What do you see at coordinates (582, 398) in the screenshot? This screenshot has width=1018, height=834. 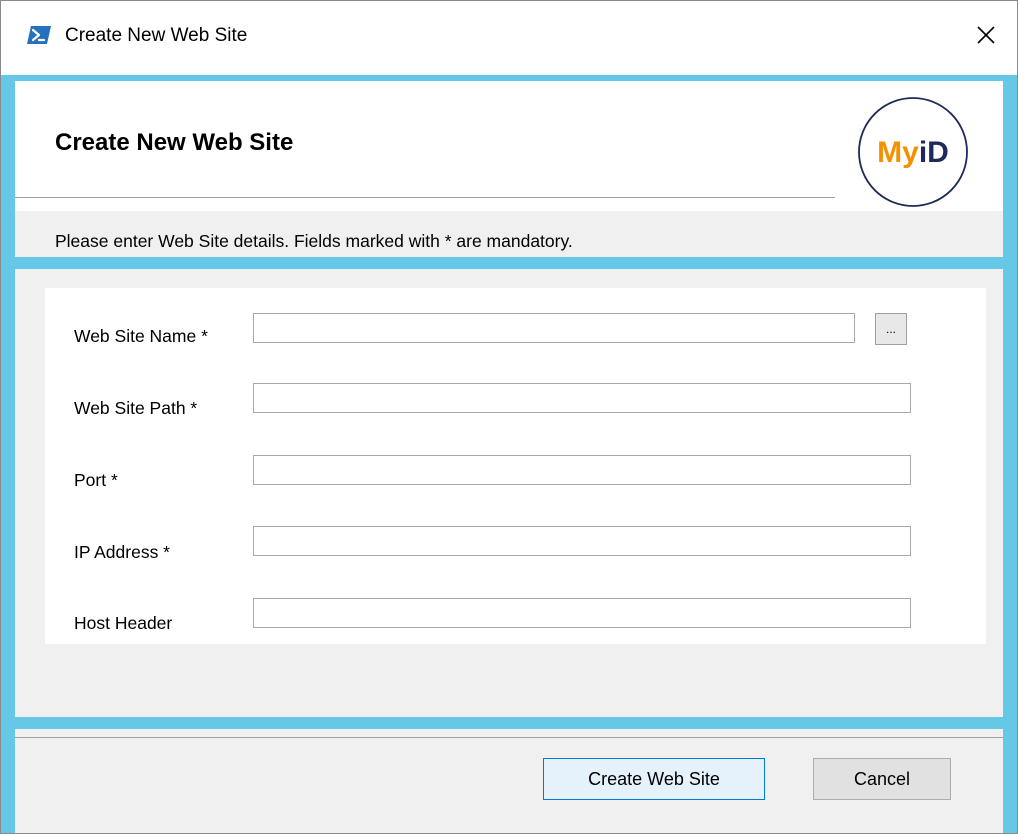 I see `web-site-path-input` at bounding box center [582, 398].